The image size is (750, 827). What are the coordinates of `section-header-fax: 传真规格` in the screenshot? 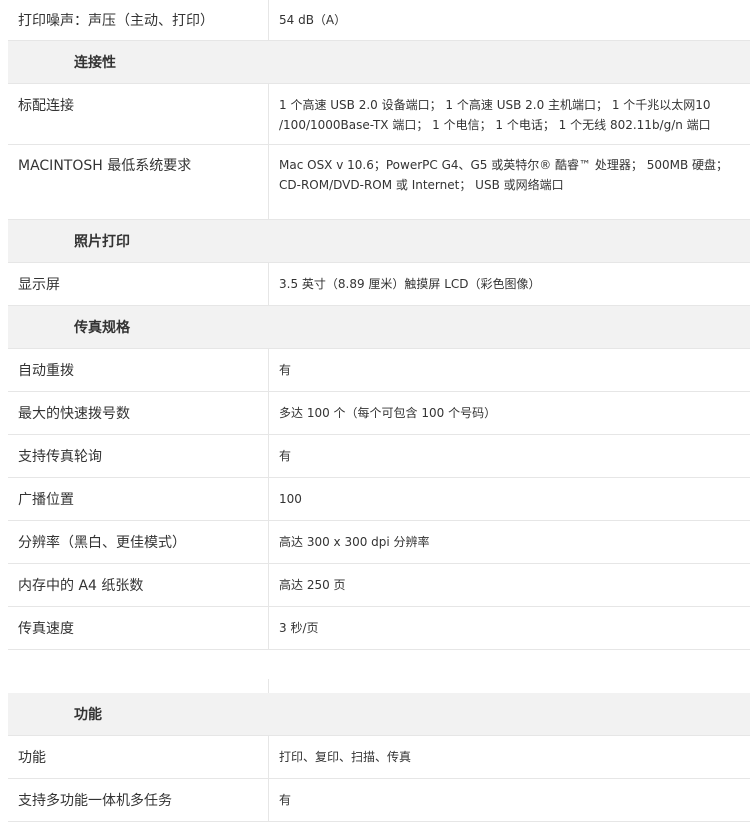 It's located at (379, 327).